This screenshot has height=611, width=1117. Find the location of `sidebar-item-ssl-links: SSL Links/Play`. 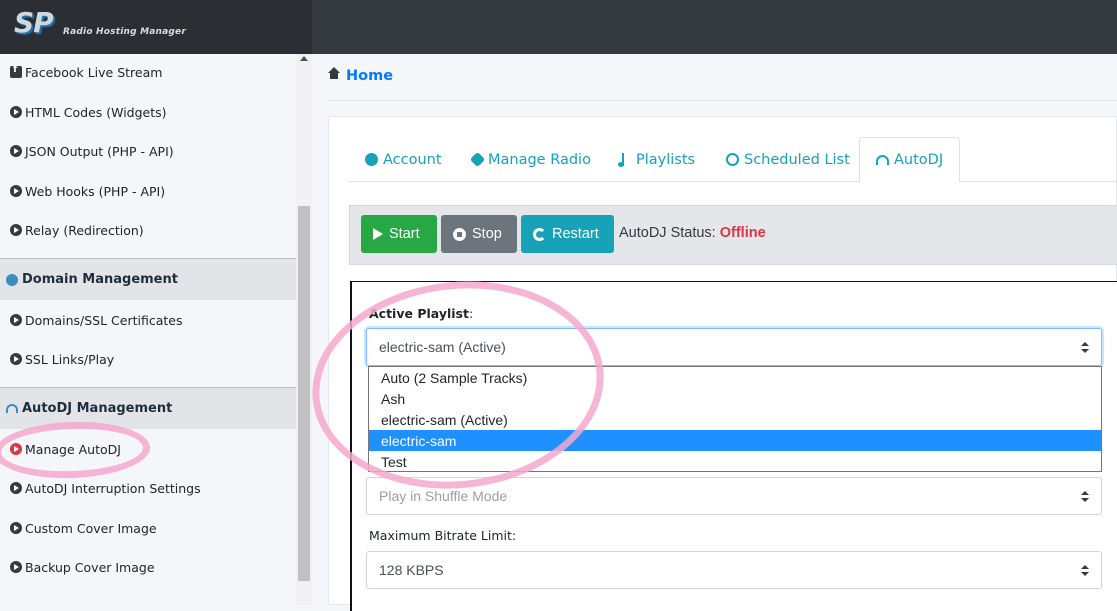

sidebar-item-ssl-links: SSL Links/Play is located at coordinates (148, 359).